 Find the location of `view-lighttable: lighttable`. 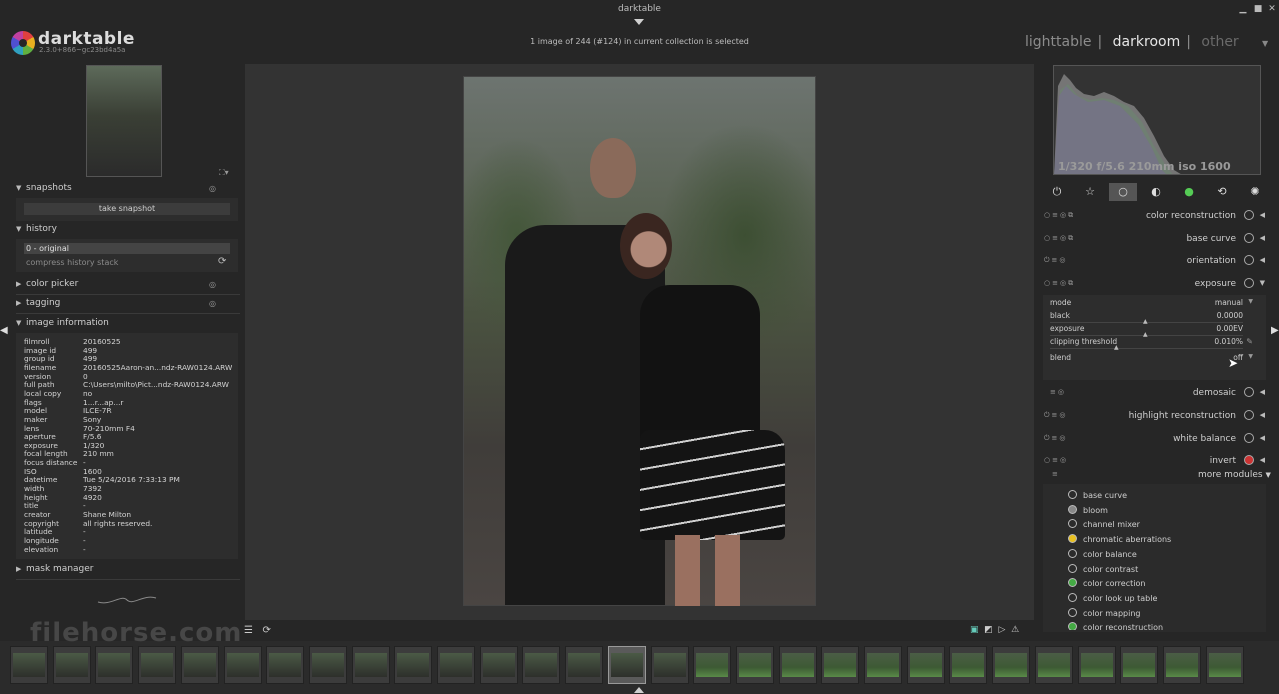

view-lighttable: lighttable is located at coordinates (1058, 42).